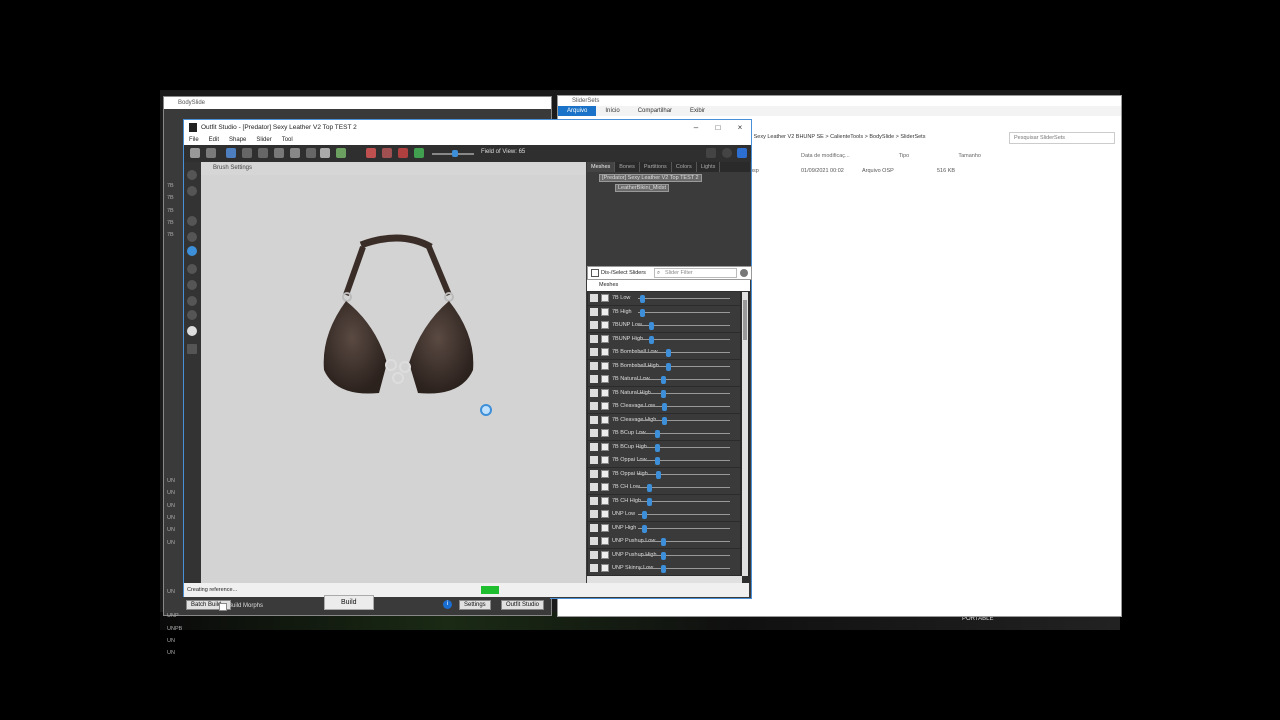  I want to click on sphere-tool-icon, so click(192, 269).